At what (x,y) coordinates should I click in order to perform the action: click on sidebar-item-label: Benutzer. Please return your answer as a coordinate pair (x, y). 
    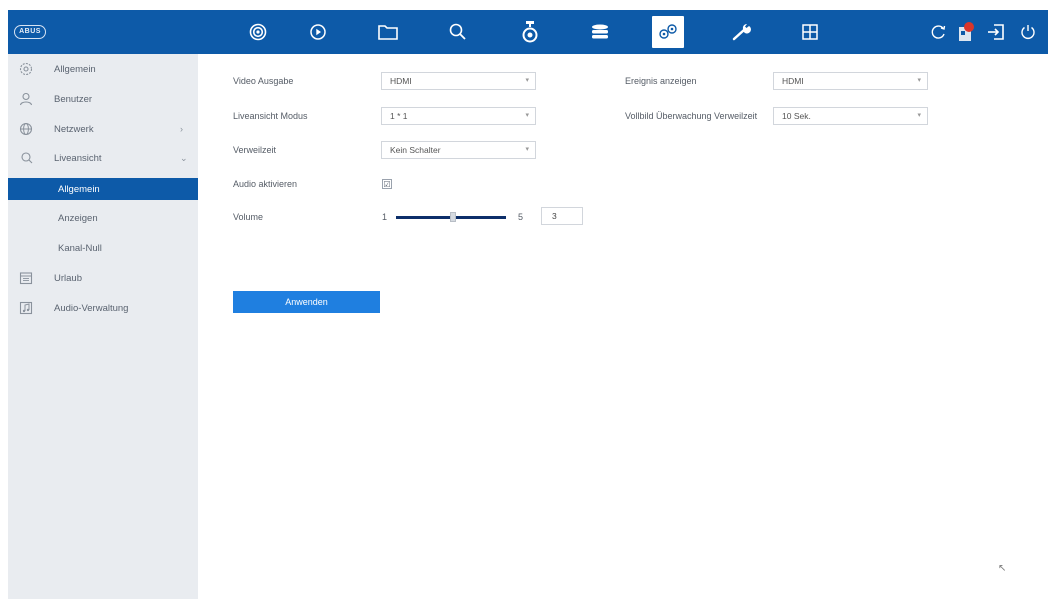
    Looking at the image, I should click on (73, 99).